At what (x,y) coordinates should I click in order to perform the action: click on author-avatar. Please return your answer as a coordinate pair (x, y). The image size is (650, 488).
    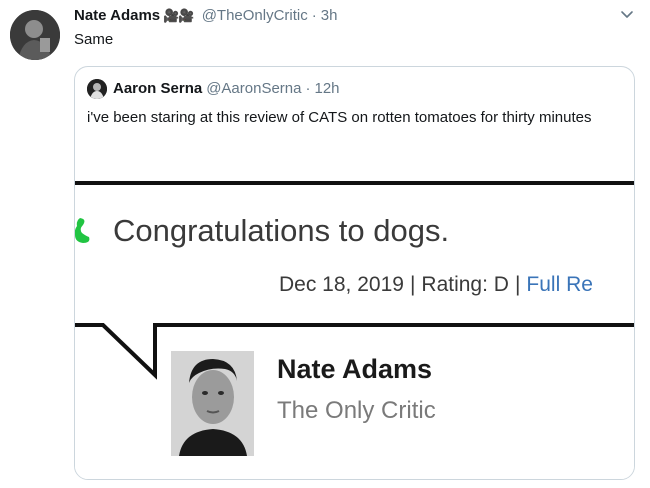
    Looking at the image, I should click on (35, 35).